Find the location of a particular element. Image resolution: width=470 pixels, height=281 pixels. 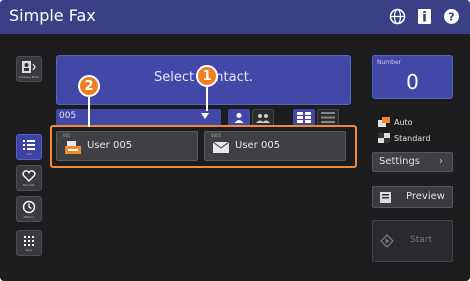

contact-card: 0005 User 005 is located at coordinates (275, 146).